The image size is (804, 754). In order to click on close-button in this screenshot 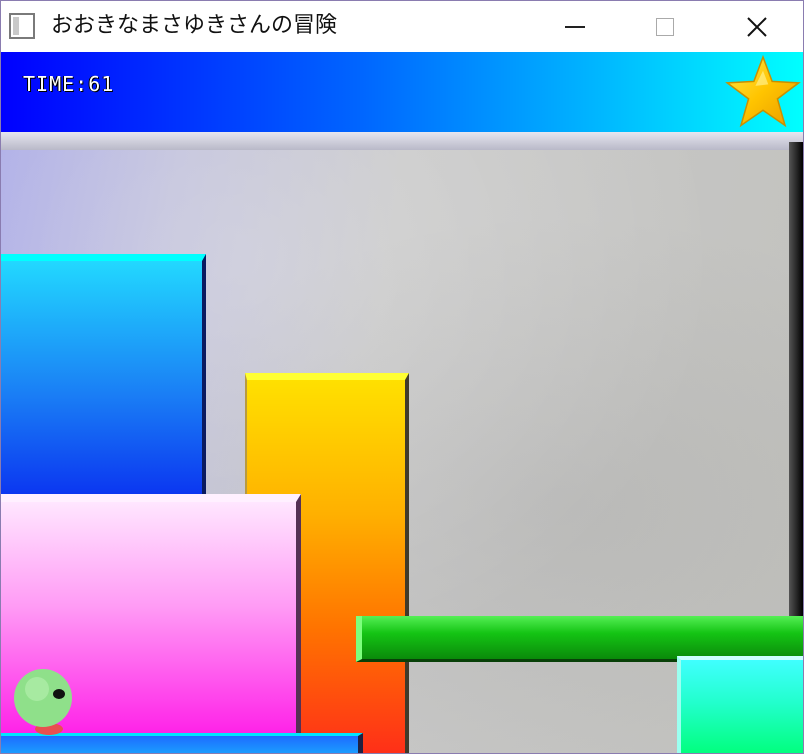, I will do `click(757, 26)`.